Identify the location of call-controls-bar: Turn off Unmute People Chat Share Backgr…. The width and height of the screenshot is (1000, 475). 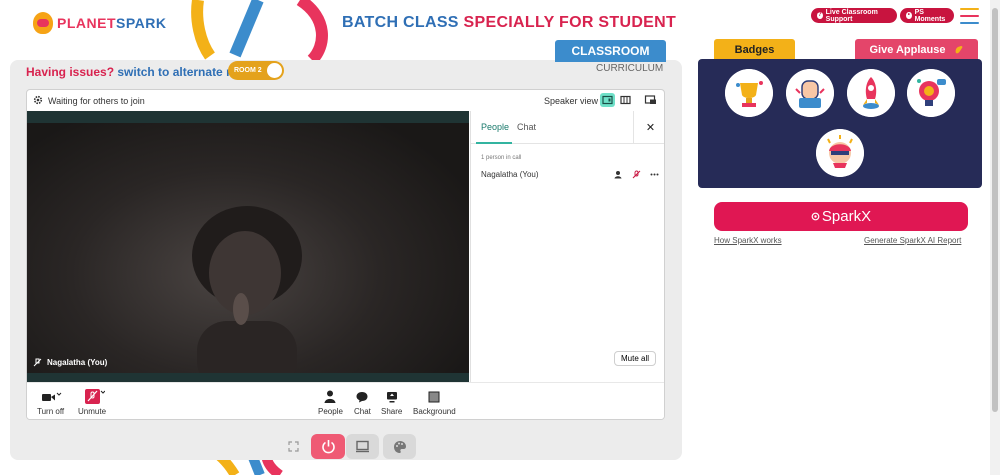
(345, 400).